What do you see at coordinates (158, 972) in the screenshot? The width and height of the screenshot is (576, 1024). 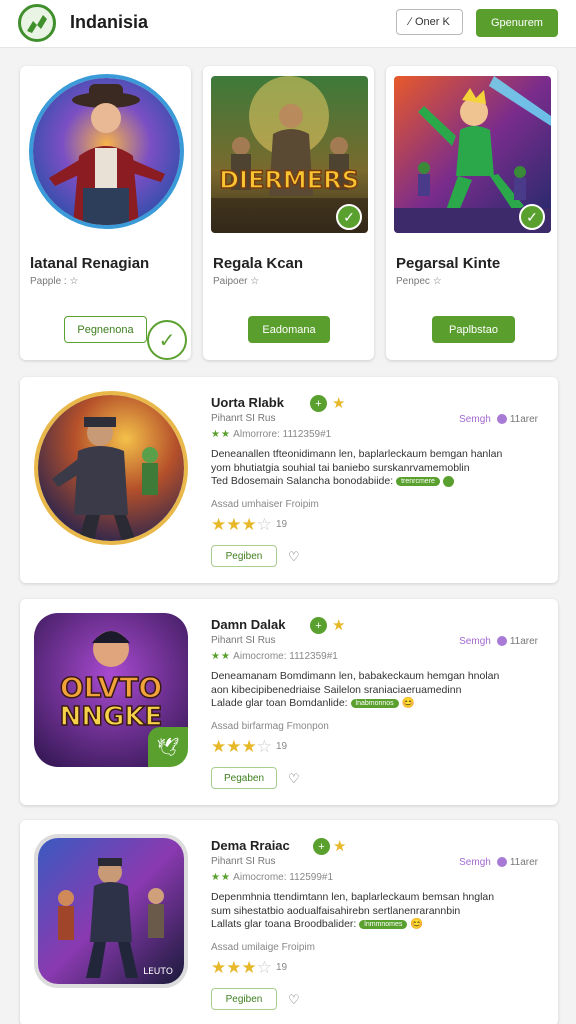 I see `game-art-label: LEUTO` at bounding box center [158, 972].